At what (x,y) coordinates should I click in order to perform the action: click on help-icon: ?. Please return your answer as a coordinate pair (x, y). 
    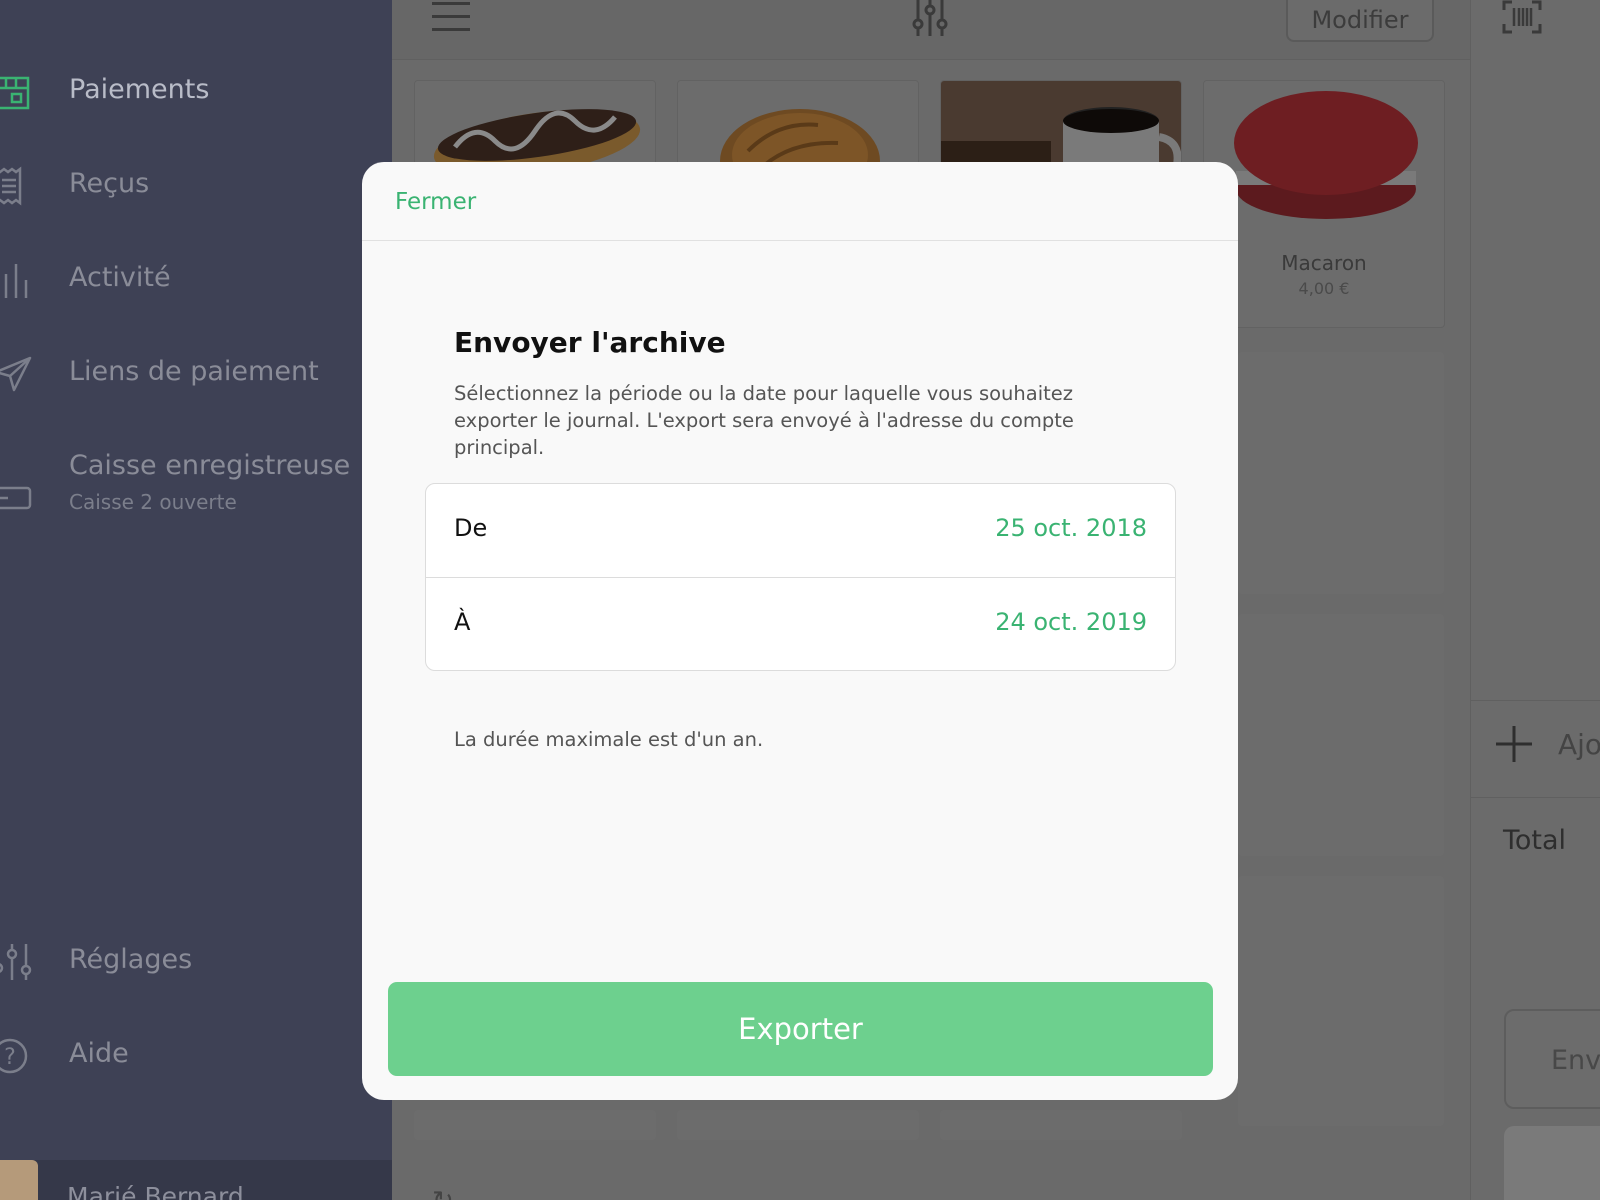
    Looking at the image, I should click on (16, 1056).